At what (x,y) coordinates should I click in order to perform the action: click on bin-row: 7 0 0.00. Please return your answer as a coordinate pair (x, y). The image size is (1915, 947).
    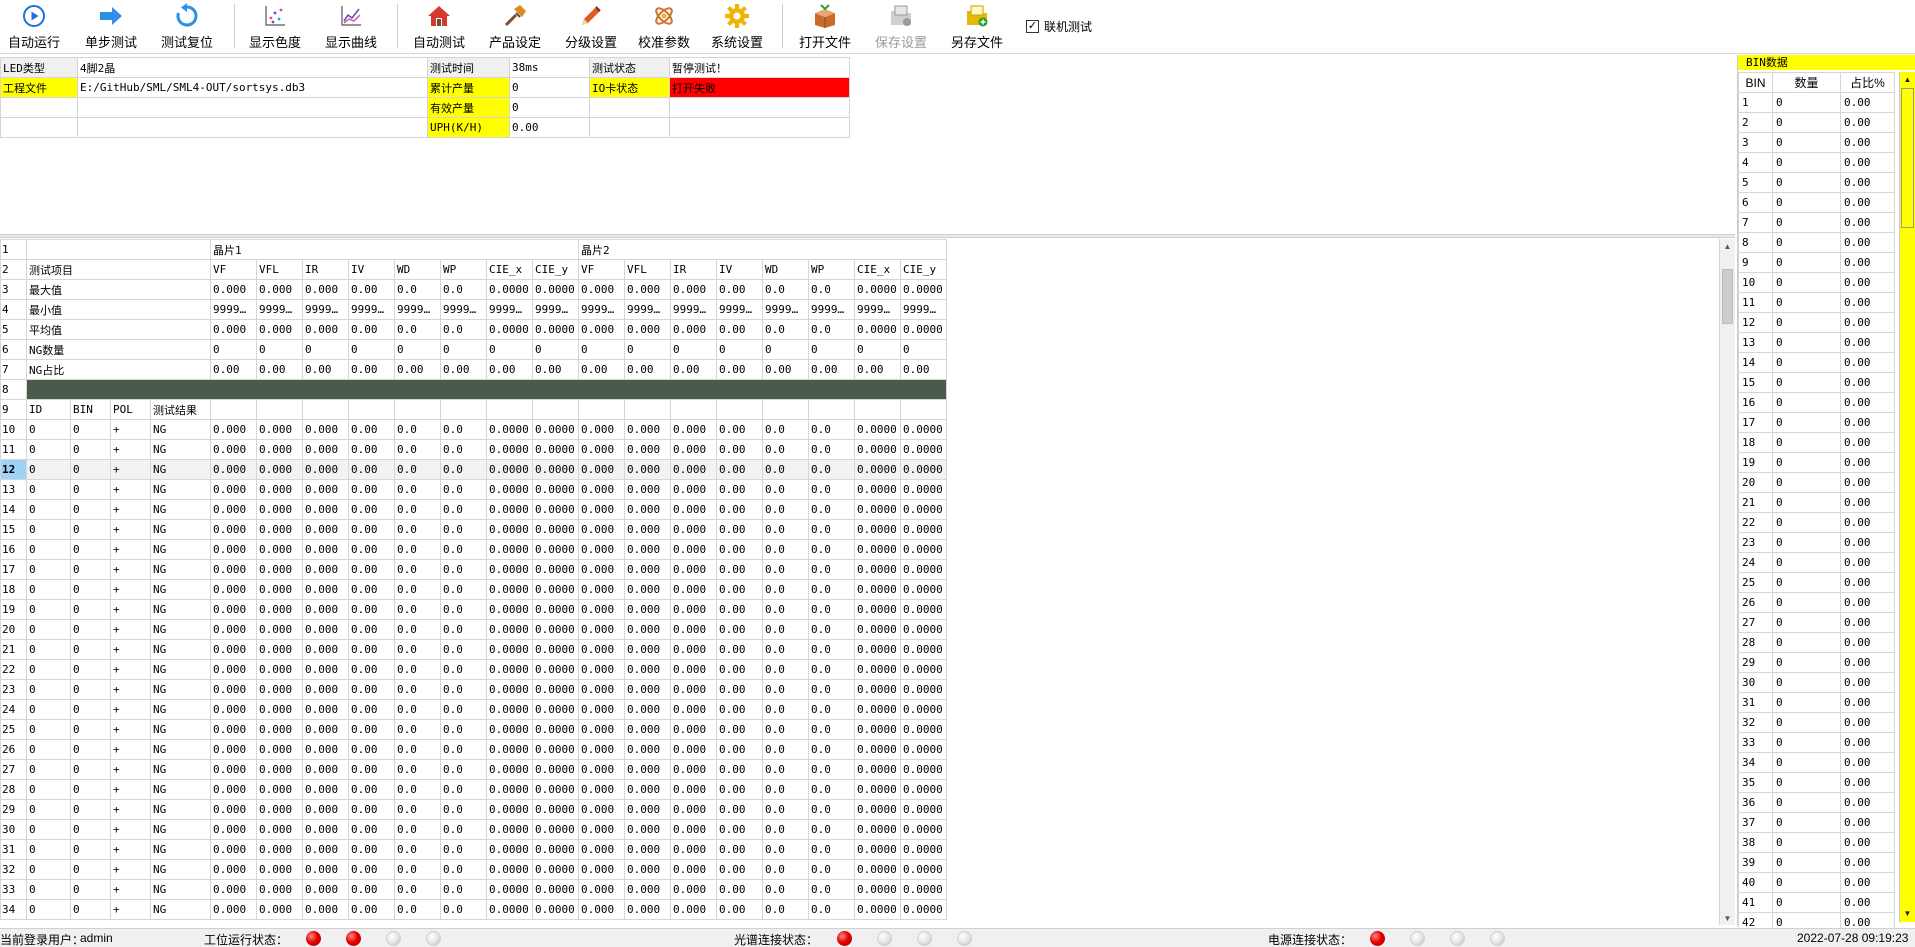
    Looking at the image, I should click on (1816, 222).